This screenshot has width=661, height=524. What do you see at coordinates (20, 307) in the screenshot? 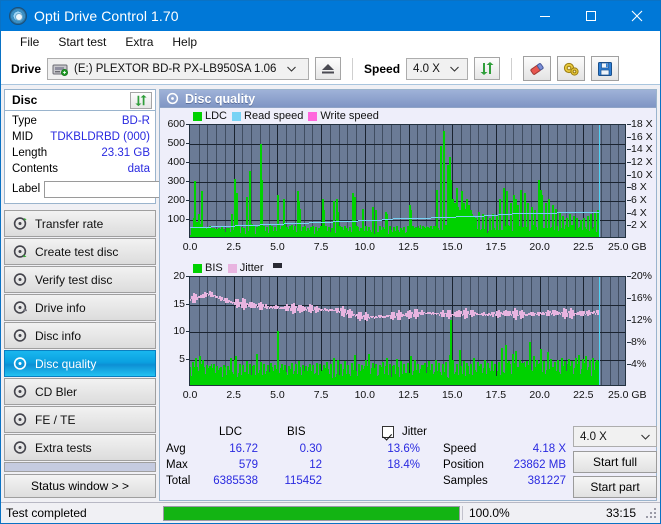
I see `drive-info-icon` at bounding box center [20, 307].